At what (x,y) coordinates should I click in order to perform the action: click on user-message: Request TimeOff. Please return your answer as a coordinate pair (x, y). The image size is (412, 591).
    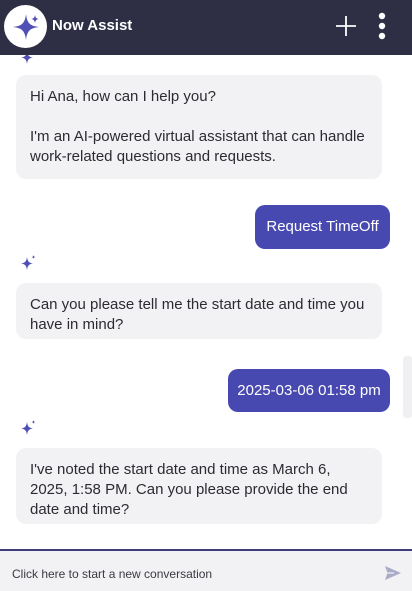
    Looking at the image, I should click on (322, 227).